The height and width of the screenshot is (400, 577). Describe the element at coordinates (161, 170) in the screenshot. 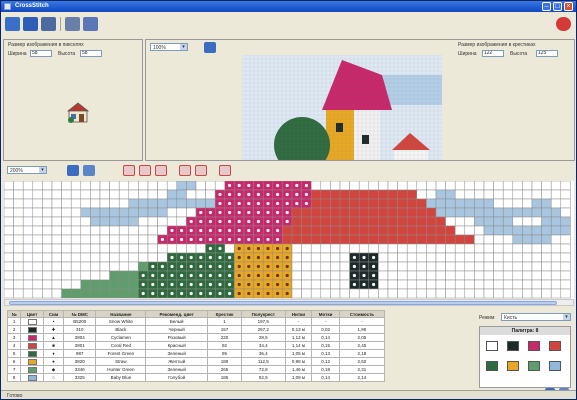

I see `grid-tool-3-icon` at that location.